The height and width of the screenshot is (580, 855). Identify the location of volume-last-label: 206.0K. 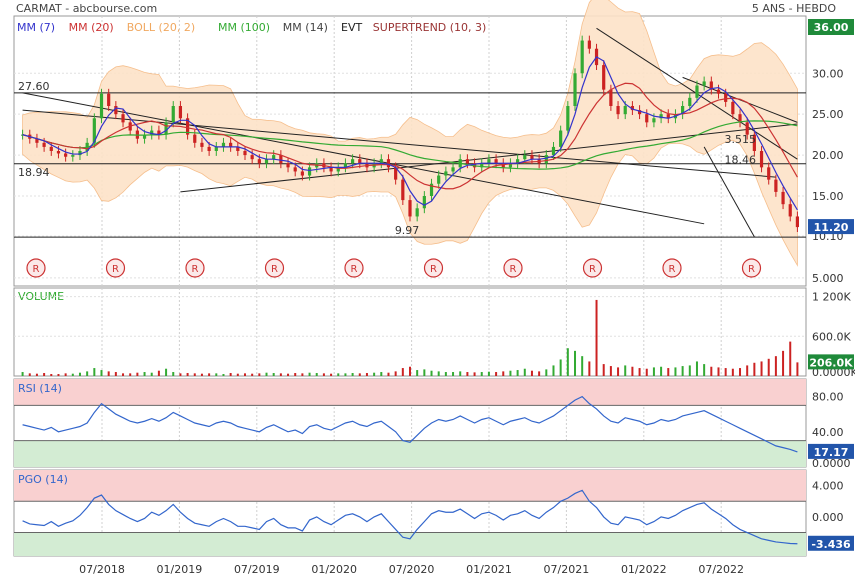
(831, 362).